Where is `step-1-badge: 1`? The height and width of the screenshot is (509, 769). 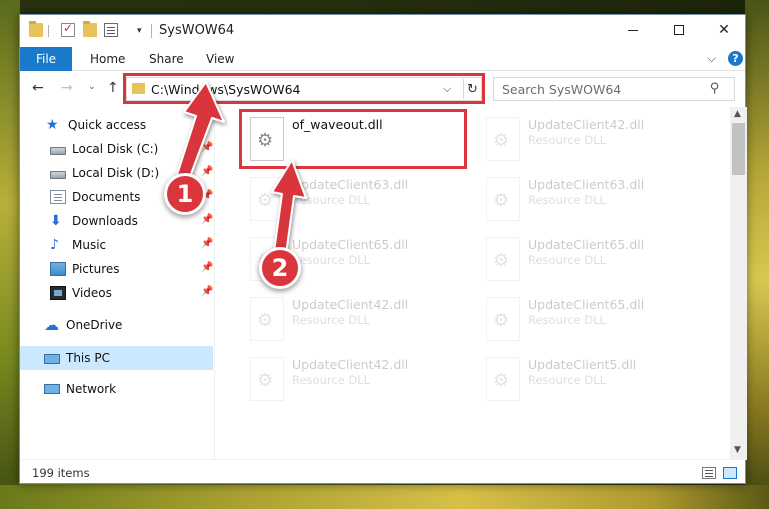
step-1-badge: 1 is located at coordinates (185, 194).